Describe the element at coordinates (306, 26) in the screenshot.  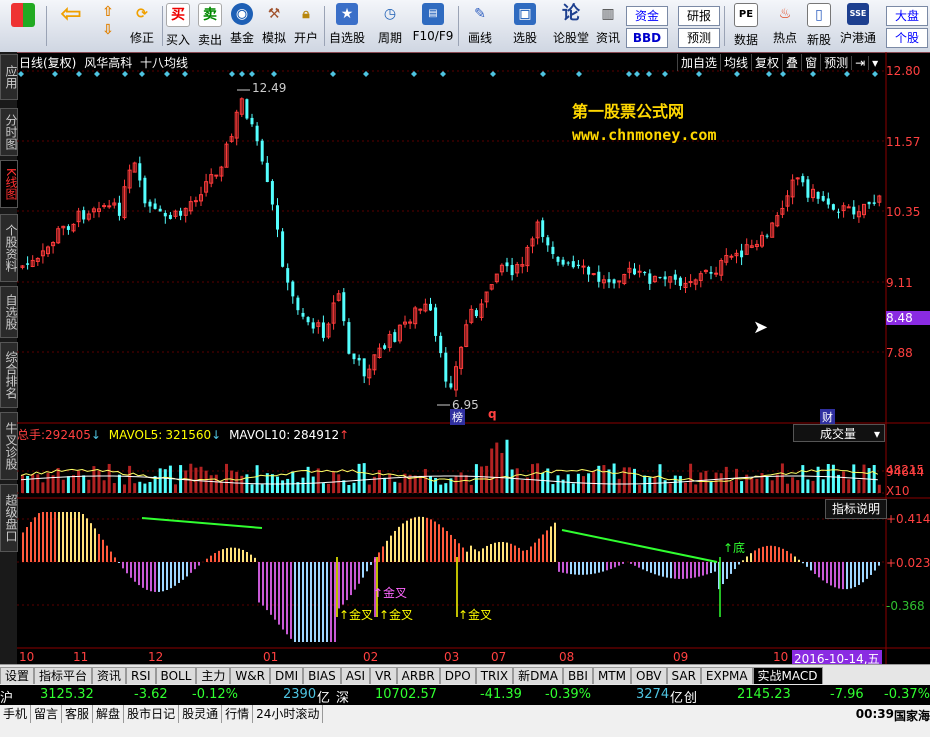
I see `open-account-button: 🔒︎ 开户` at that location.